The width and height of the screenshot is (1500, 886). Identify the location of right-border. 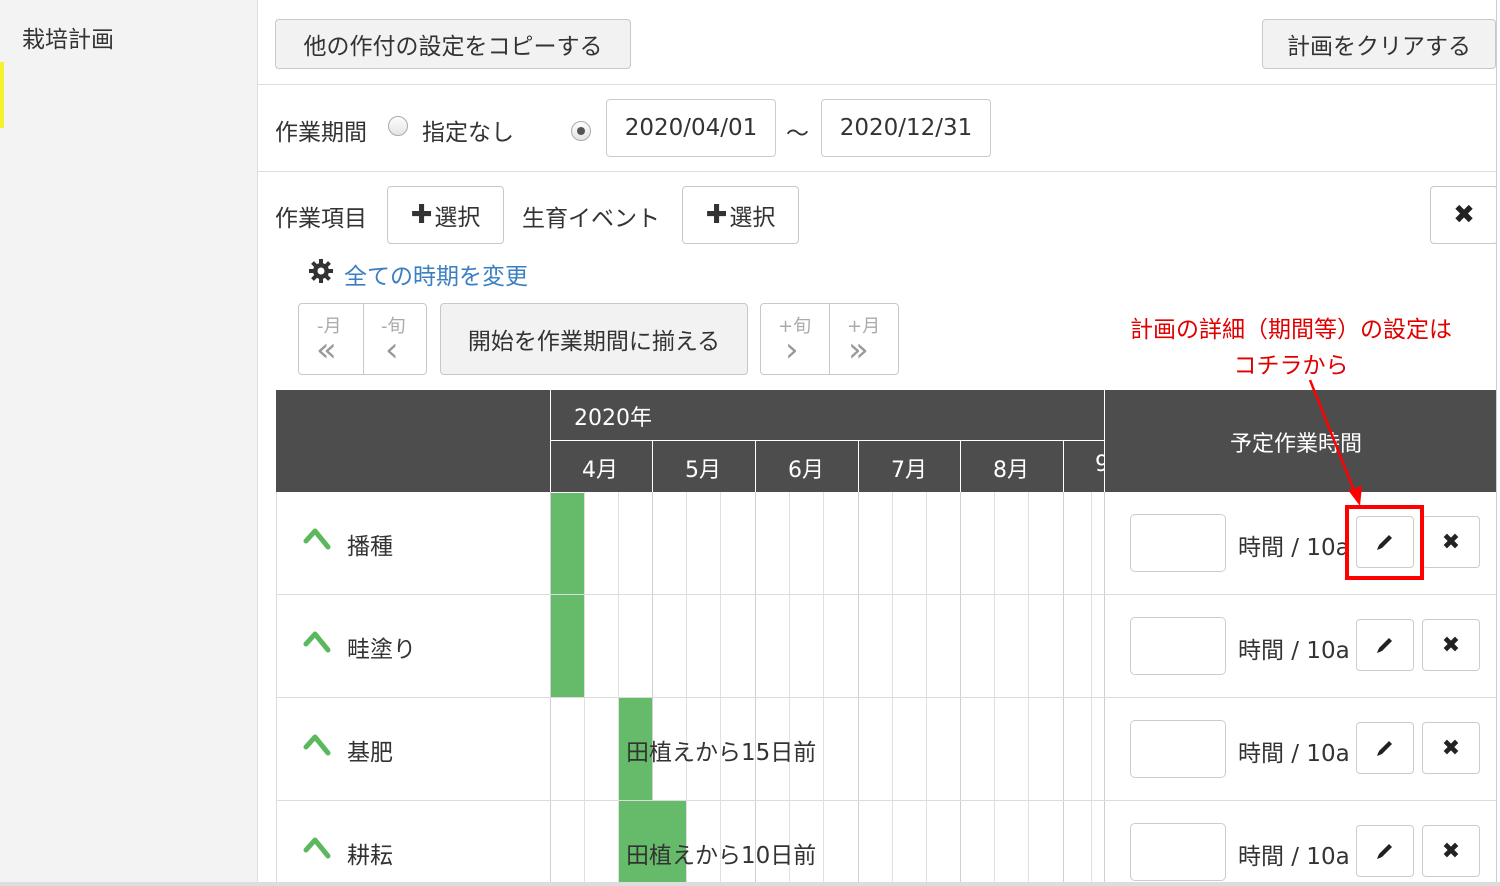
(1498, 443).